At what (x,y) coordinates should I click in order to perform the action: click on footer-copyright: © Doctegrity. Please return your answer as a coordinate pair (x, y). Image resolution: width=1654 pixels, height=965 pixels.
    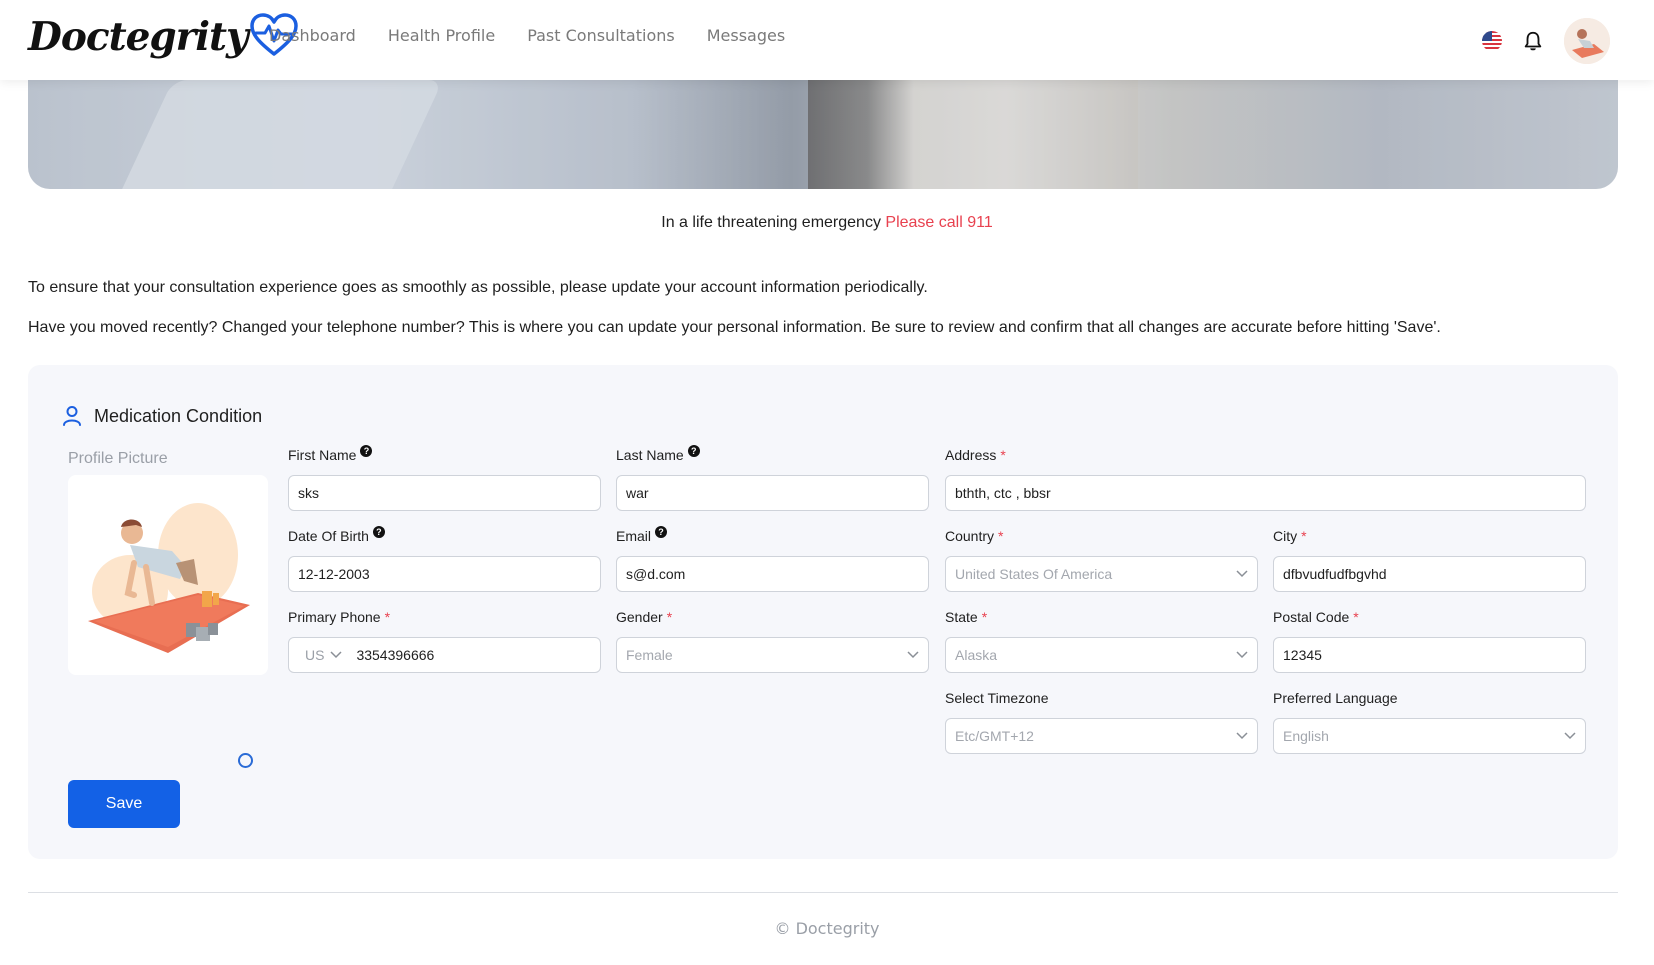
    Looking at the image, I should click on (827, 928).